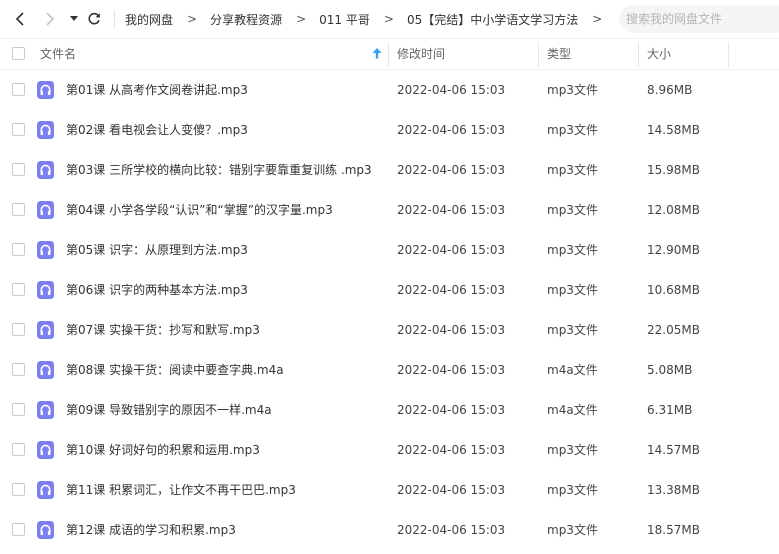  I want to click on file-size: 22.05MB, so click(673, 330).